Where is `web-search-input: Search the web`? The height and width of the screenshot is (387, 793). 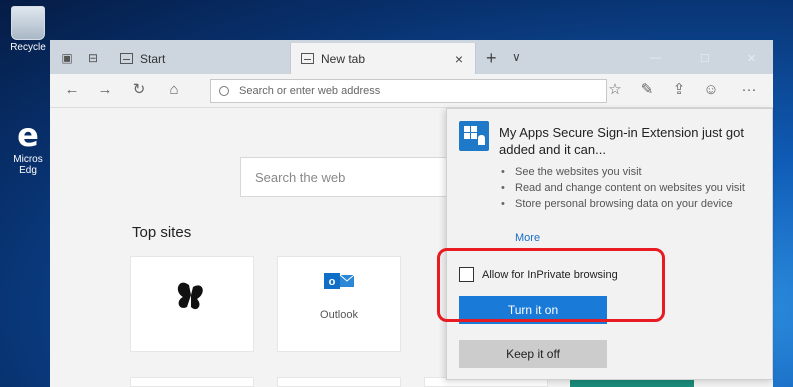
web-search-input: Search the web is located at coordinates (350, 177).